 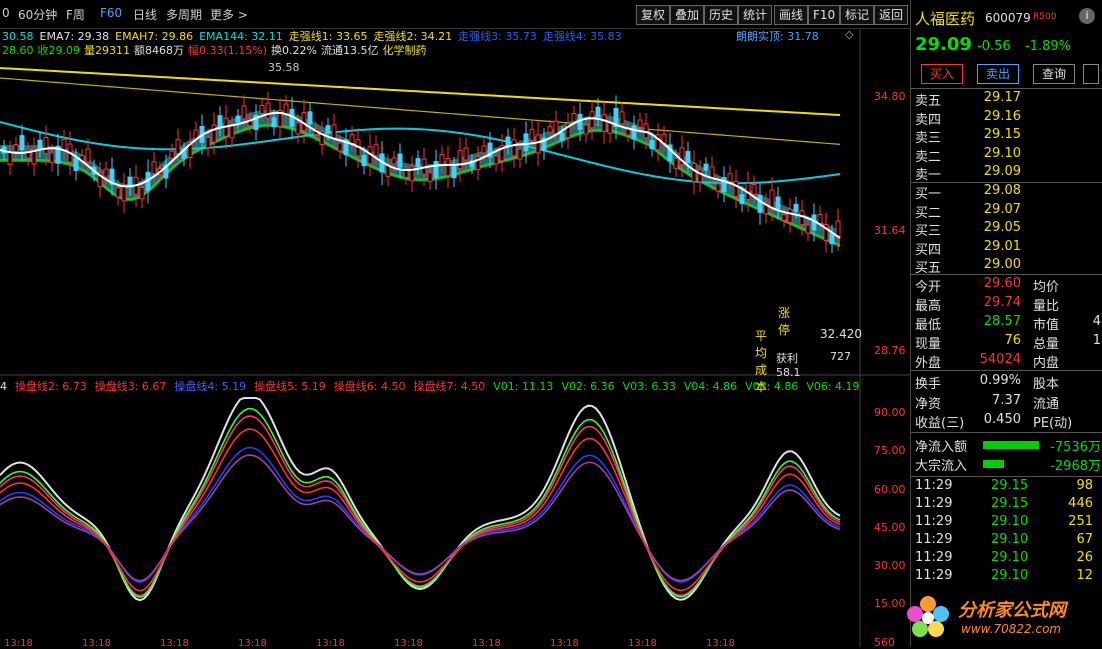 I want to click on tick-row: 11:29 29.10 12, so click(x=1006, y=577).